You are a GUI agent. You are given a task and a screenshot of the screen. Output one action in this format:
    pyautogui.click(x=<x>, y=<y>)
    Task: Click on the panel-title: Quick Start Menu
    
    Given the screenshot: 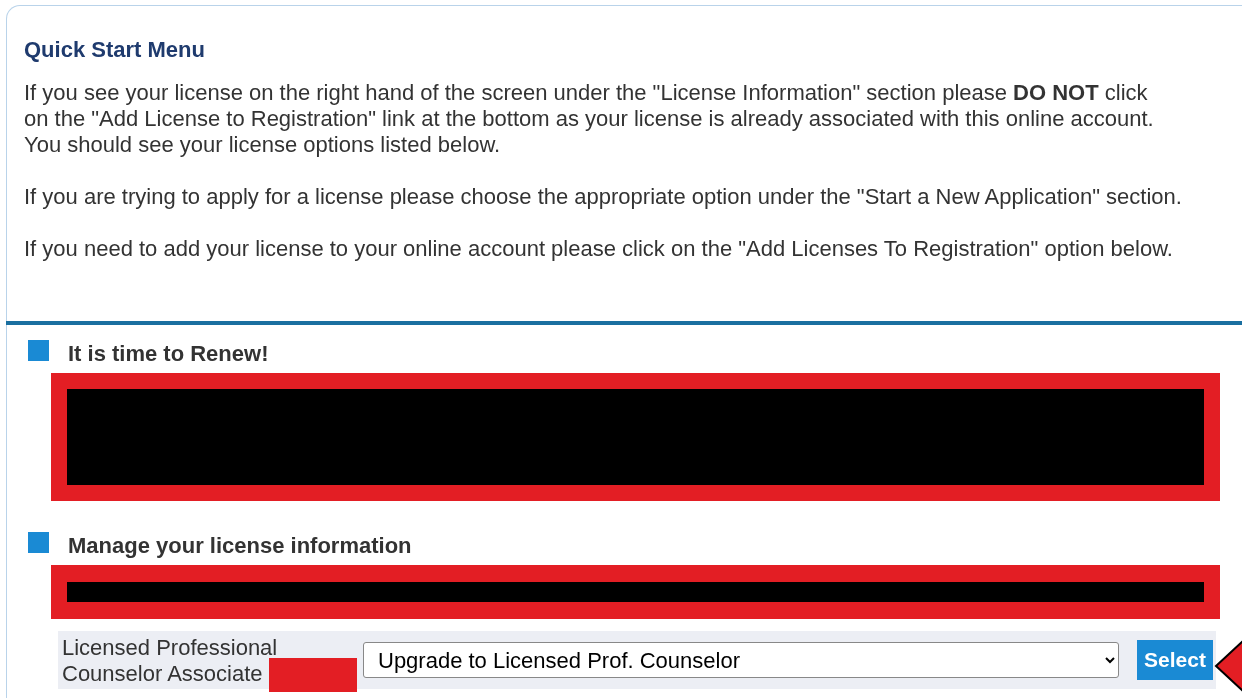 What is the action you would take?
    pyautogui.click(x=115, y=50)
    